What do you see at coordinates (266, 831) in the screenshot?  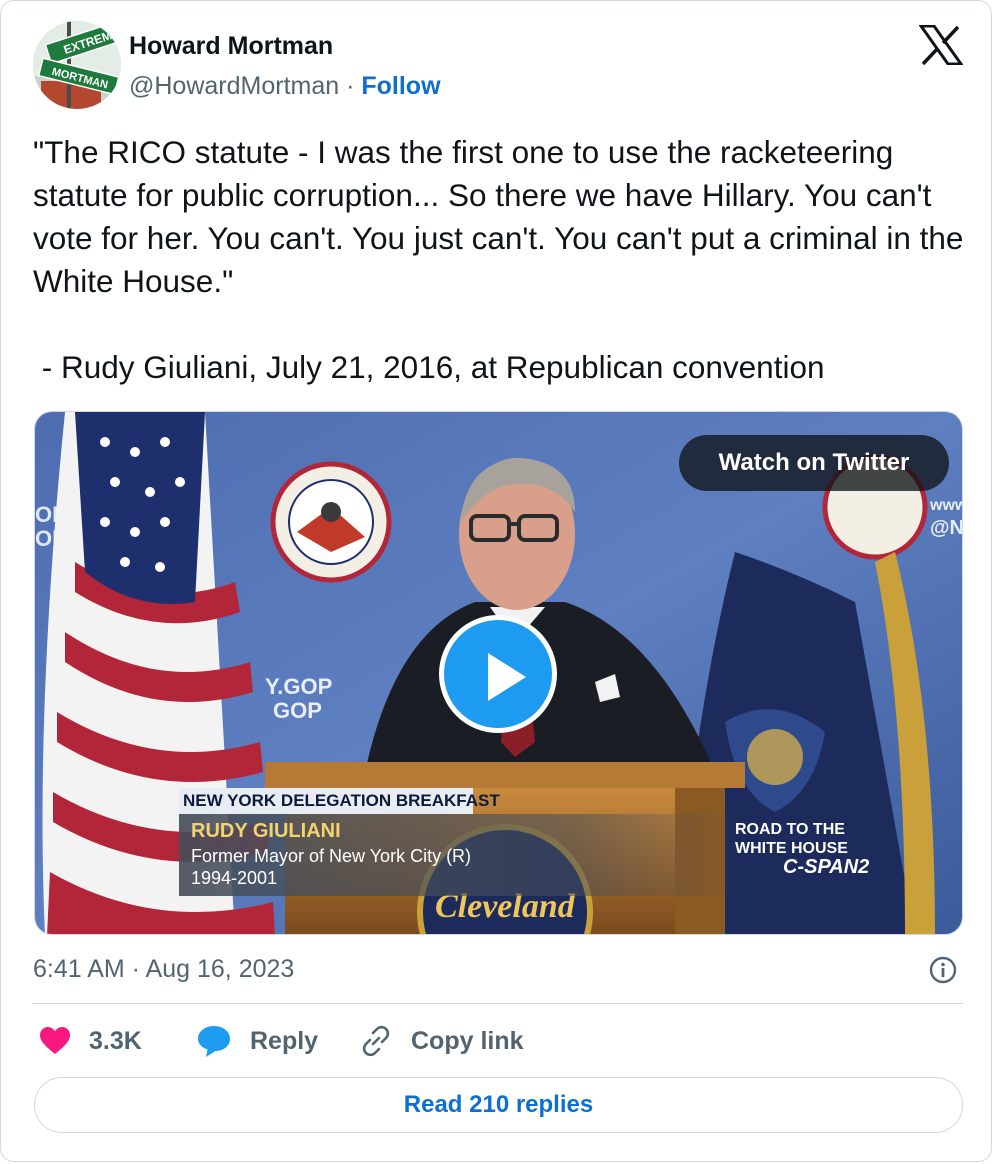 I see `lower-third-name: RUDY GIULIANI` at bounding box center [266, 831].